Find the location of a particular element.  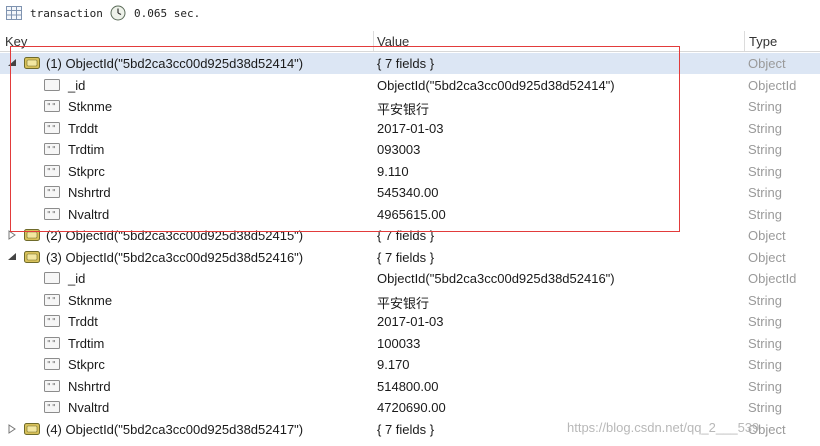

field-key: Stknme is located at coordinates (90, 300).